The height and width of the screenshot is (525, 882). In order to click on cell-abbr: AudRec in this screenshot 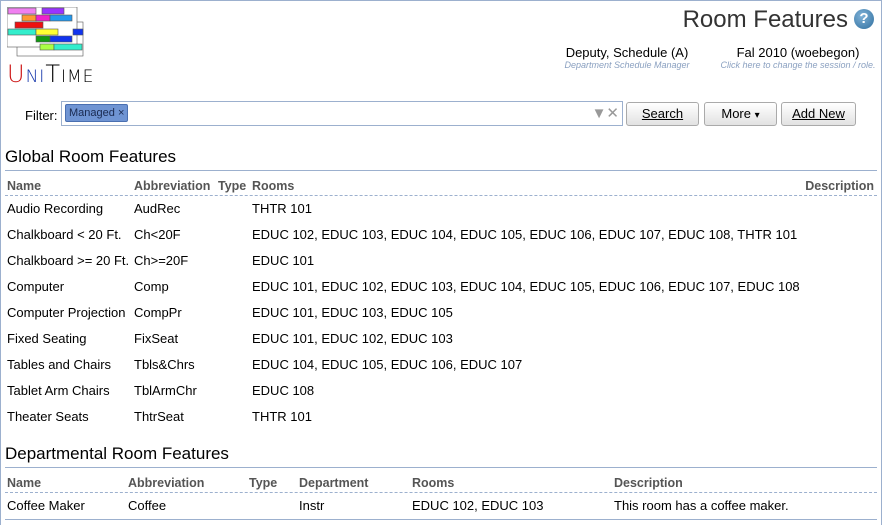, I will do `click(157, 208)`.